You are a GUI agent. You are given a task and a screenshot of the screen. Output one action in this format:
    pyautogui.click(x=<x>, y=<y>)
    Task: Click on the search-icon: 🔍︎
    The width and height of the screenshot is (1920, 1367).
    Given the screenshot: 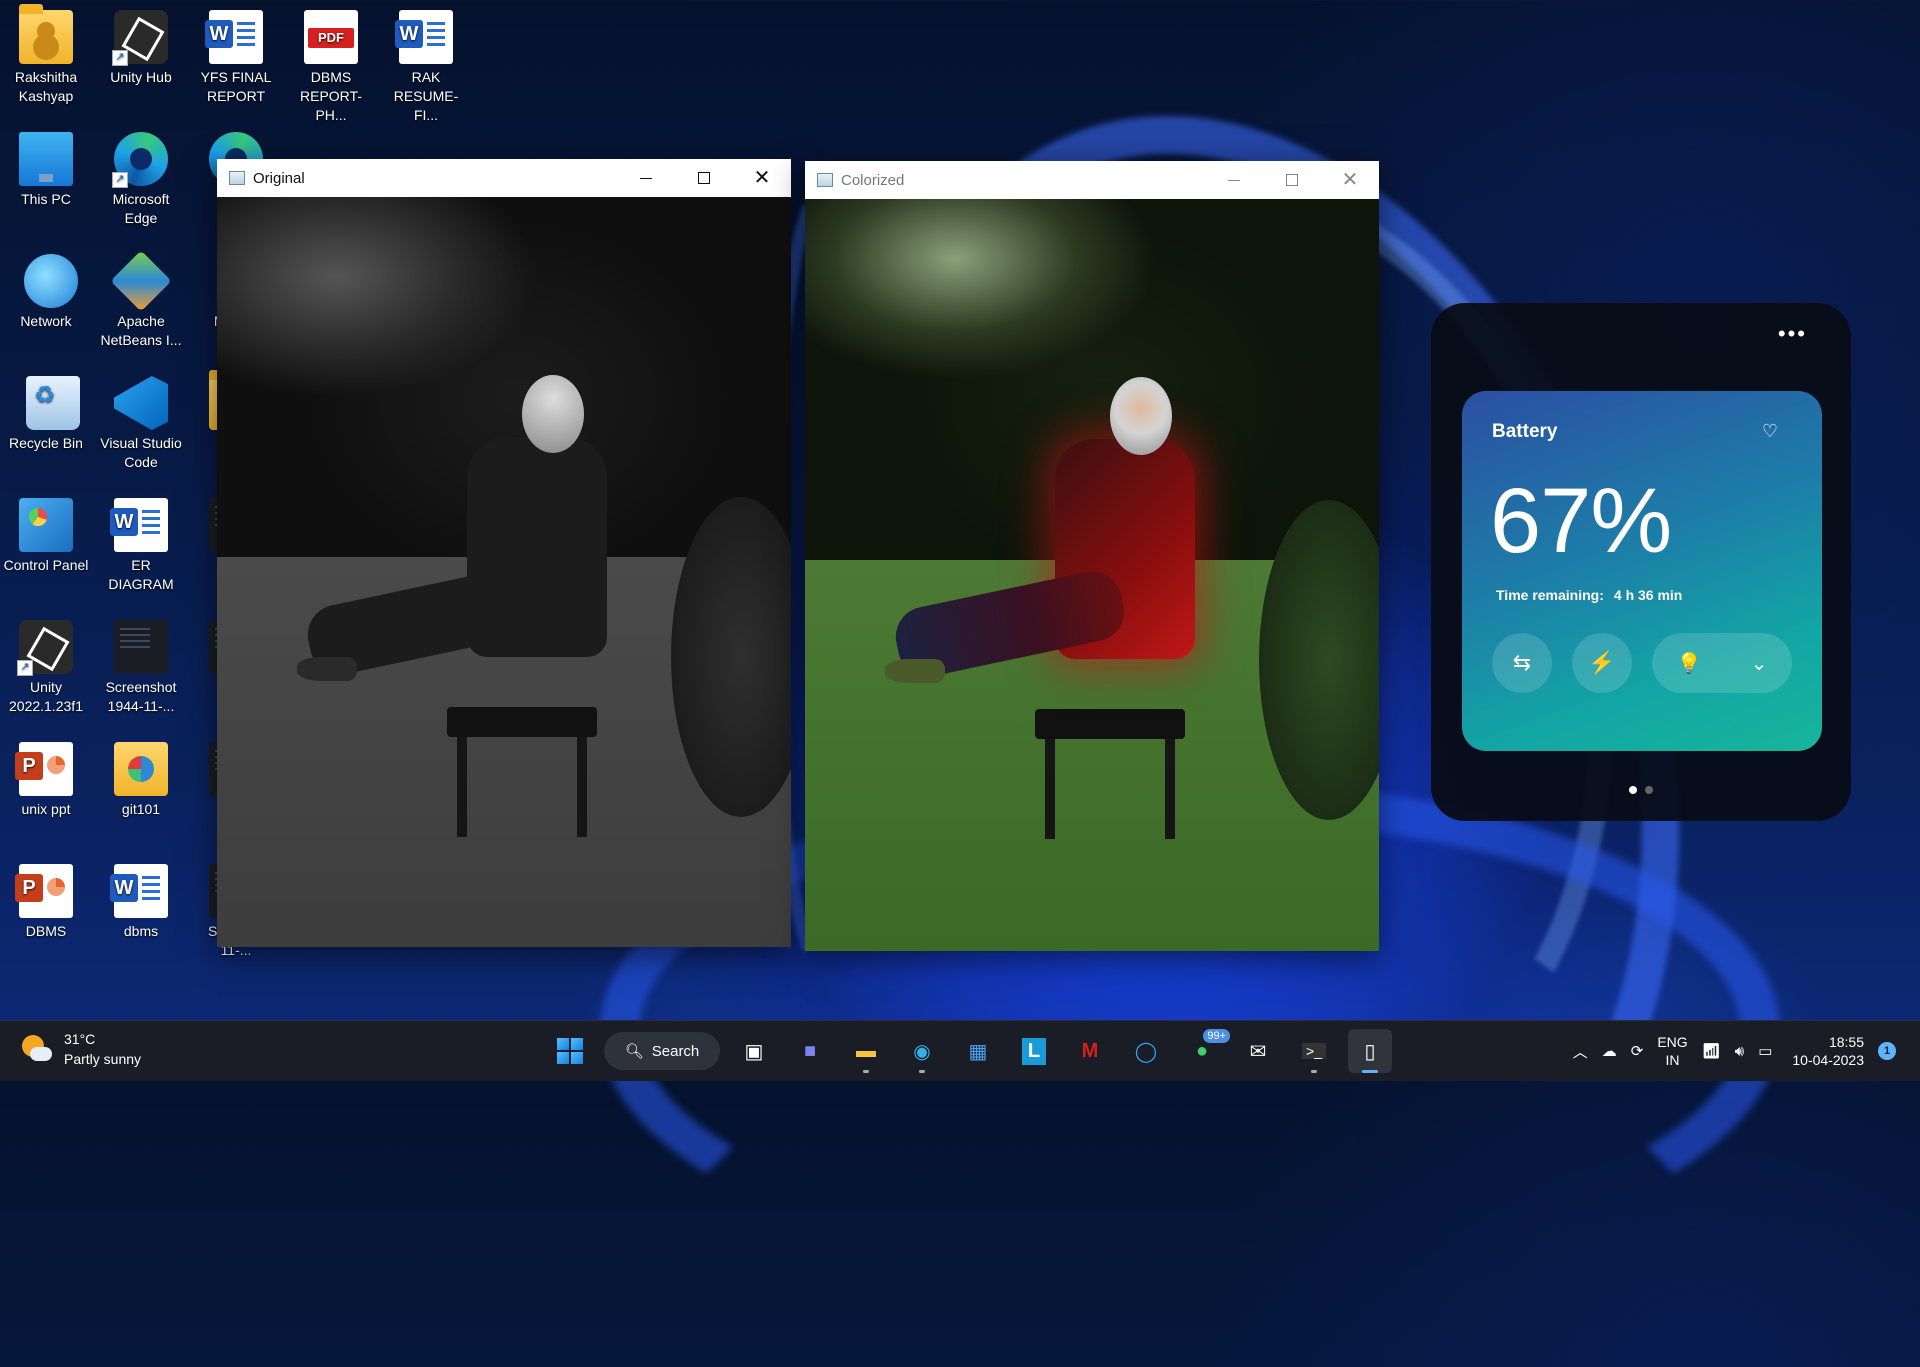 What is the action you would take?
    pyautogui.click(x=634, y=1051)
    